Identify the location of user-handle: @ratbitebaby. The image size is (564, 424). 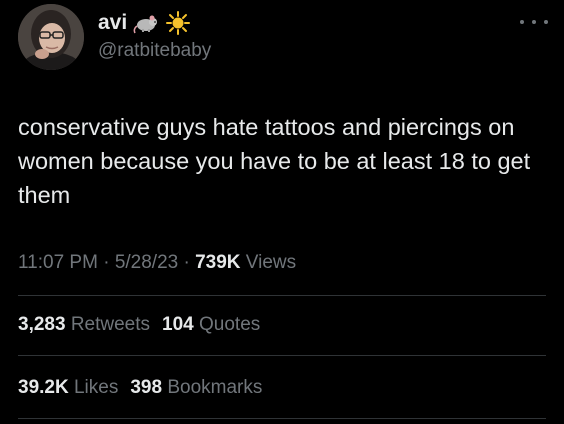
(154, 51).